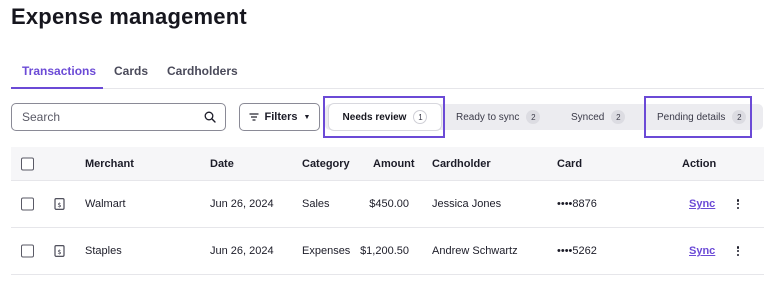  Describe the element at coordinates (387, 73) in the screenshot. I see `tab-bar: Transactions Cards Cardholders` at that location.